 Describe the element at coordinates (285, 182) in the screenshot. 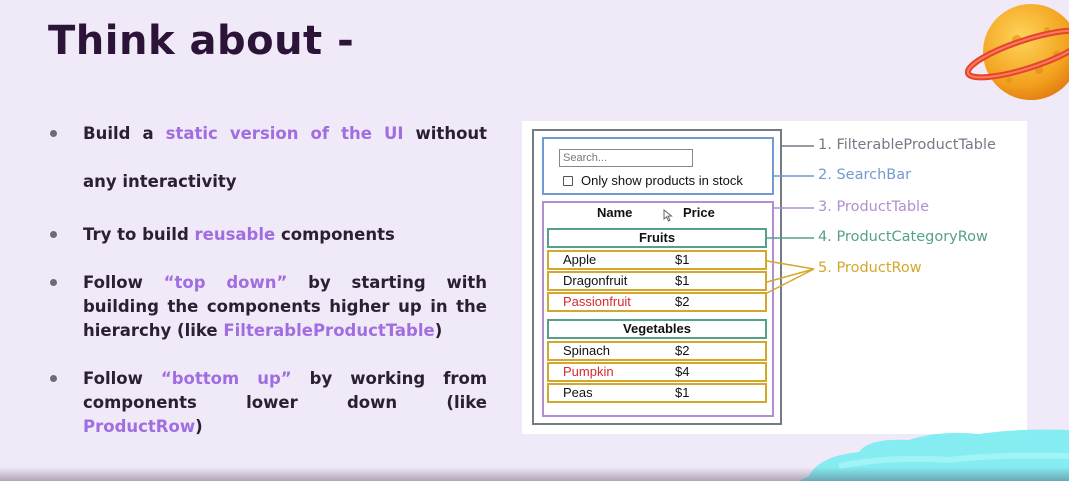

I see `bullet-line: any interactivity` at that location.